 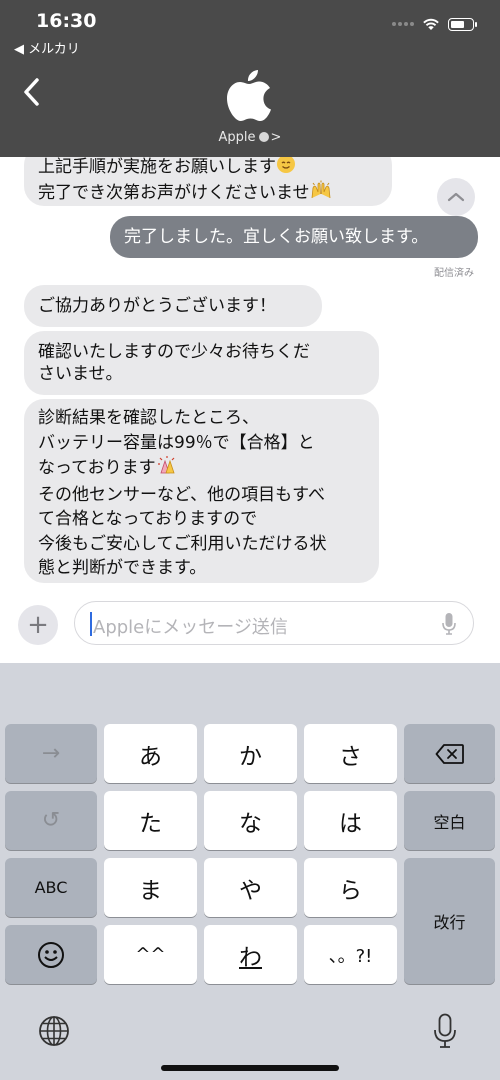 I want to click on key-label: ^^, so click(x=150, y=954).